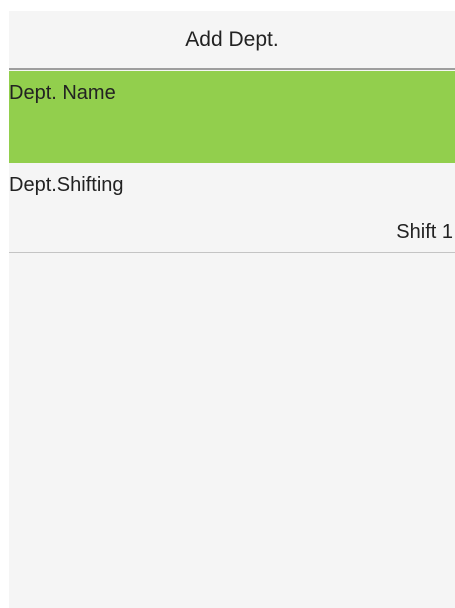 The height and width of the screenshot is (608, 455). Describe the element at coordinates (232, 208) in the screenshot. I see `dept-shifting-row: Dept.Shifting Shift 1` at that location.